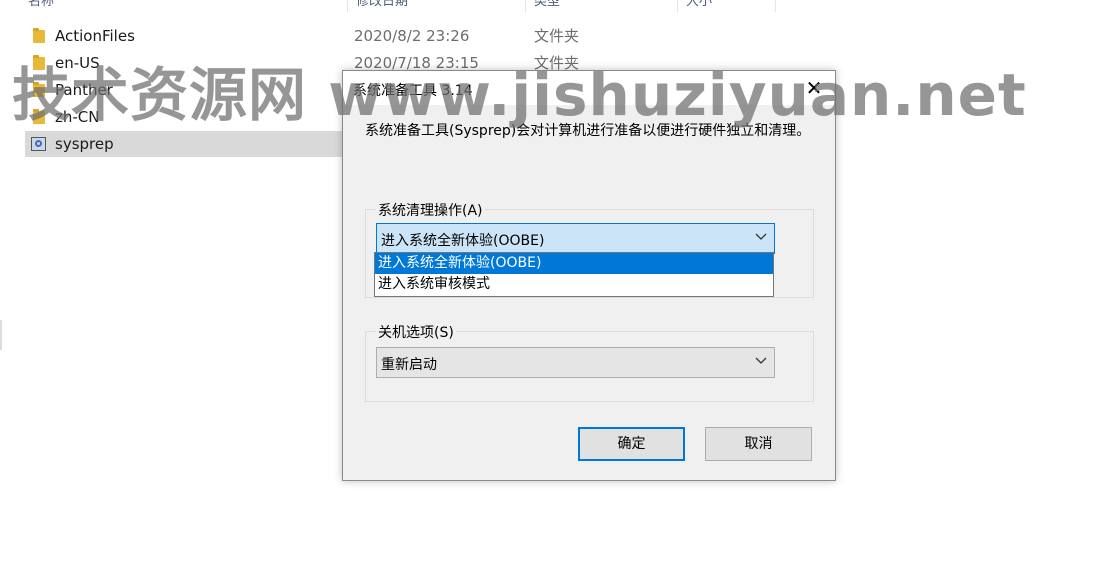  I want to click on dropdown-option-audit: 进入系统审核模式, so click(574, 284).